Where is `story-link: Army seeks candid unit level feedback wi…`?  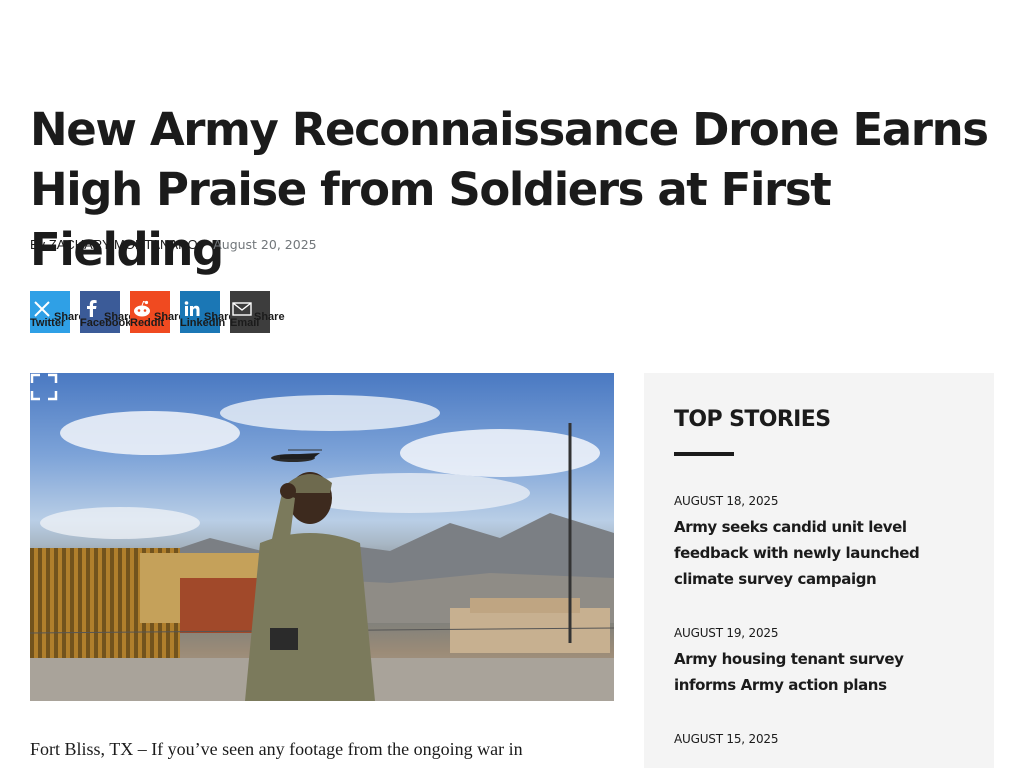 story-link: Army seeks candid unit level feedback wi… is located at coordinates (819, 553).